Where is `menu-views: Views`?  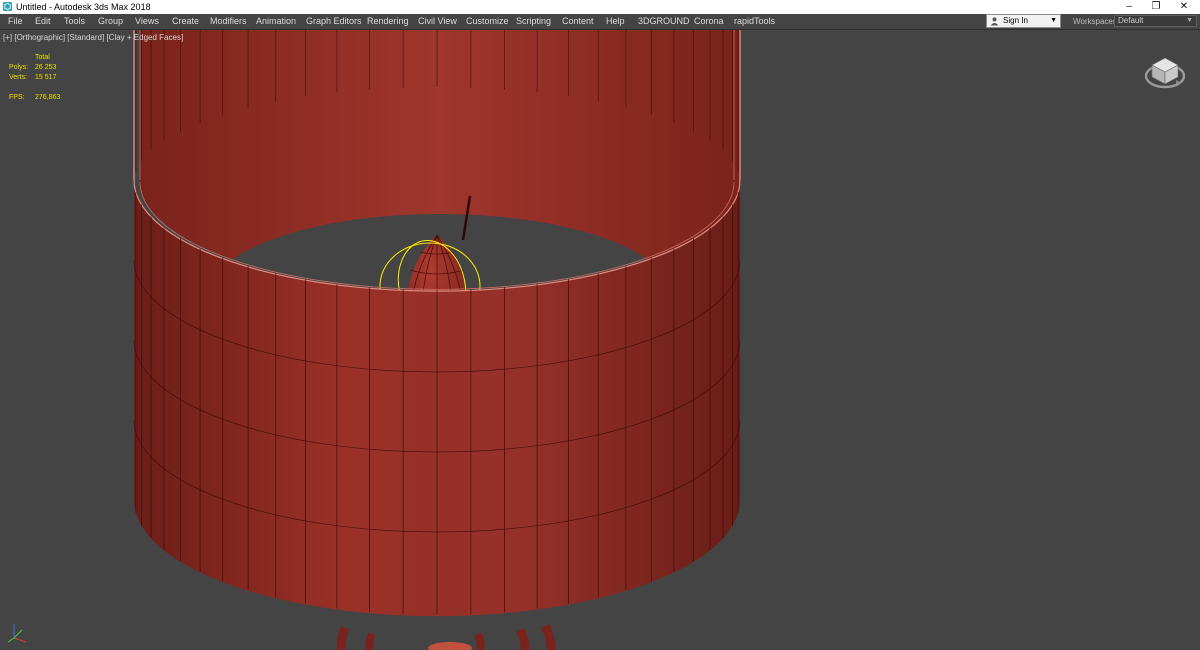 menu-views: Views is located at coordinates (147, 21).